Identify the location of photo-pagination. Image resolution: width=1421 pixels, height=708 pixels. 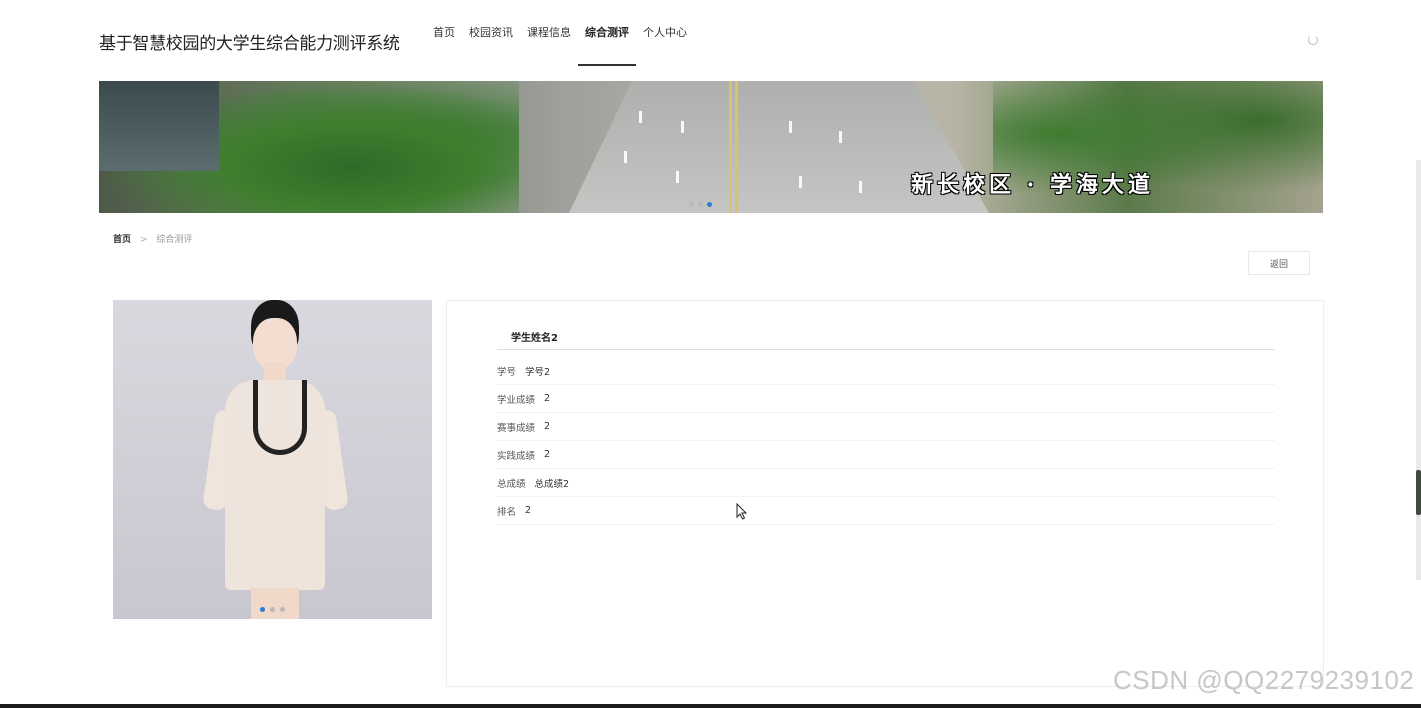
(272, 609).